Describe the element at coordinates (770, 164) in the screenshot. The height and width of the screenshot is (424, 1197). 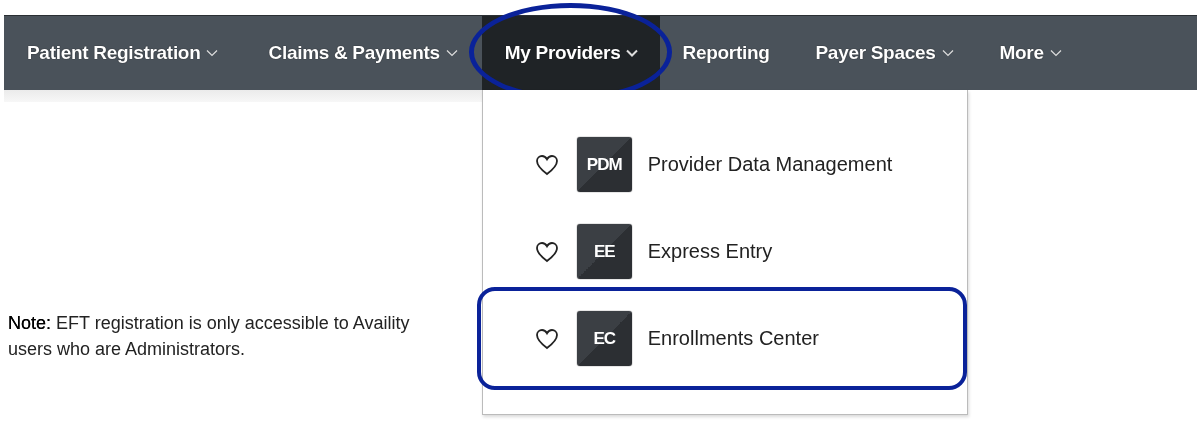
I see `menu-item-label: Provider Data Management` at that location.